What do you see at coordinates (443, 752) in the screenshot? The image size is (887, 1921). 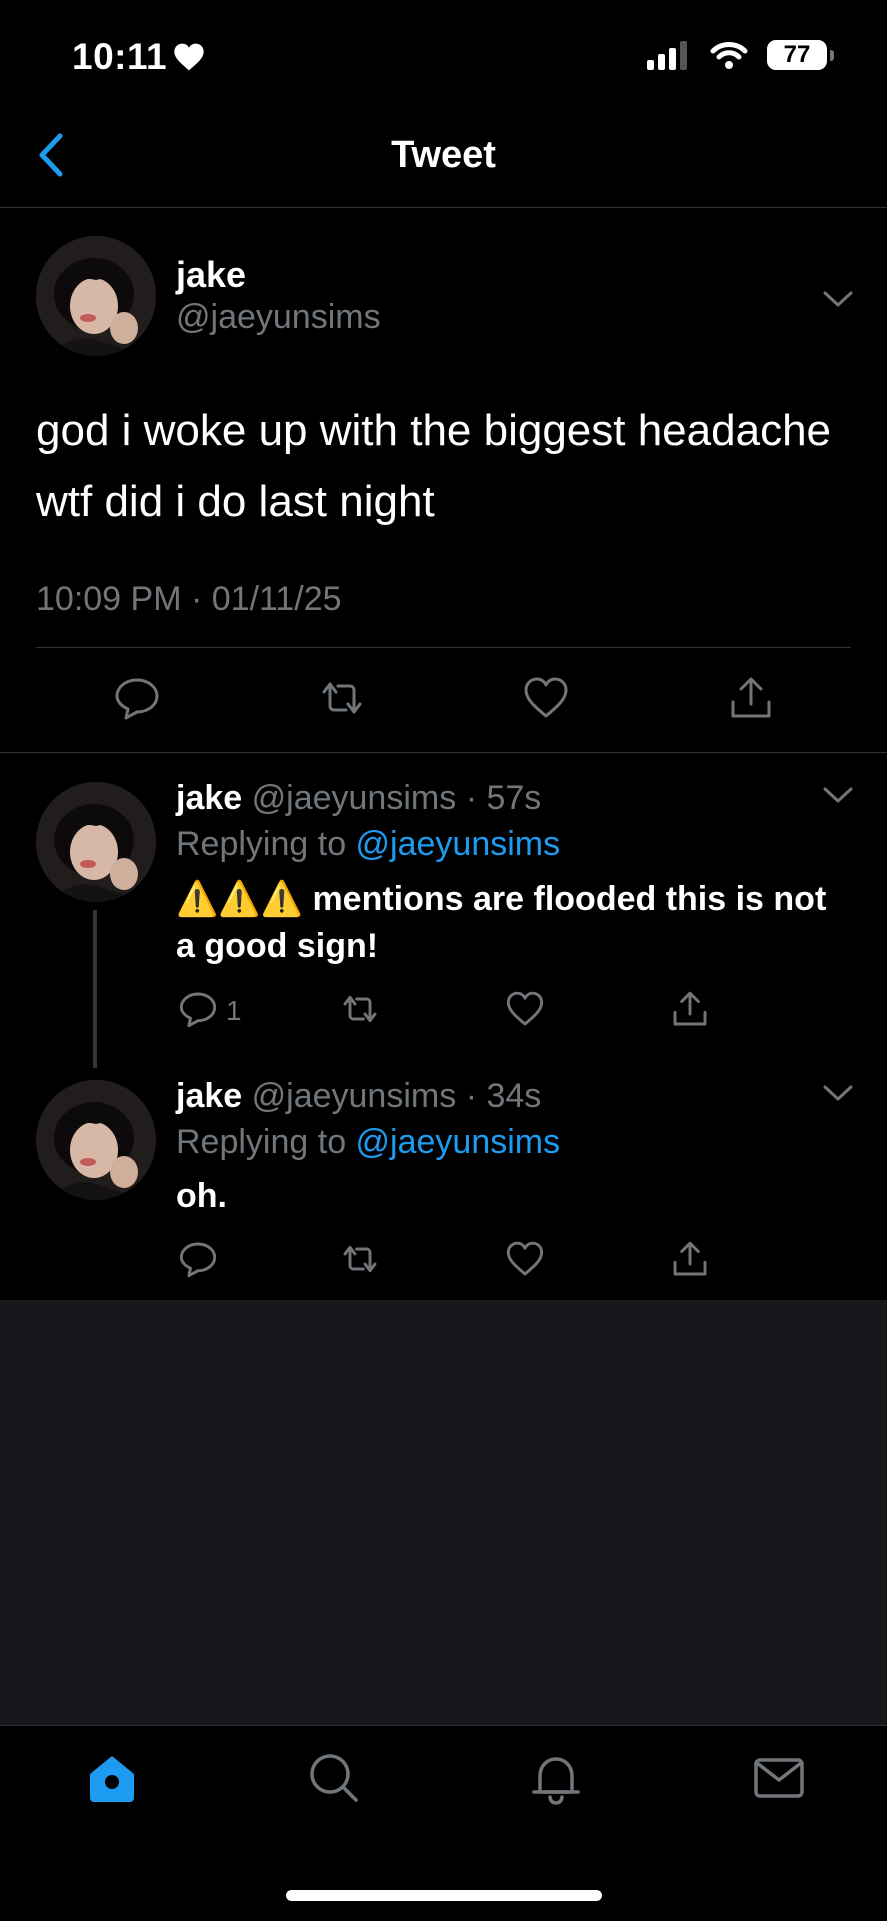 I see `actions-divider` at bounding box center [443, 752].